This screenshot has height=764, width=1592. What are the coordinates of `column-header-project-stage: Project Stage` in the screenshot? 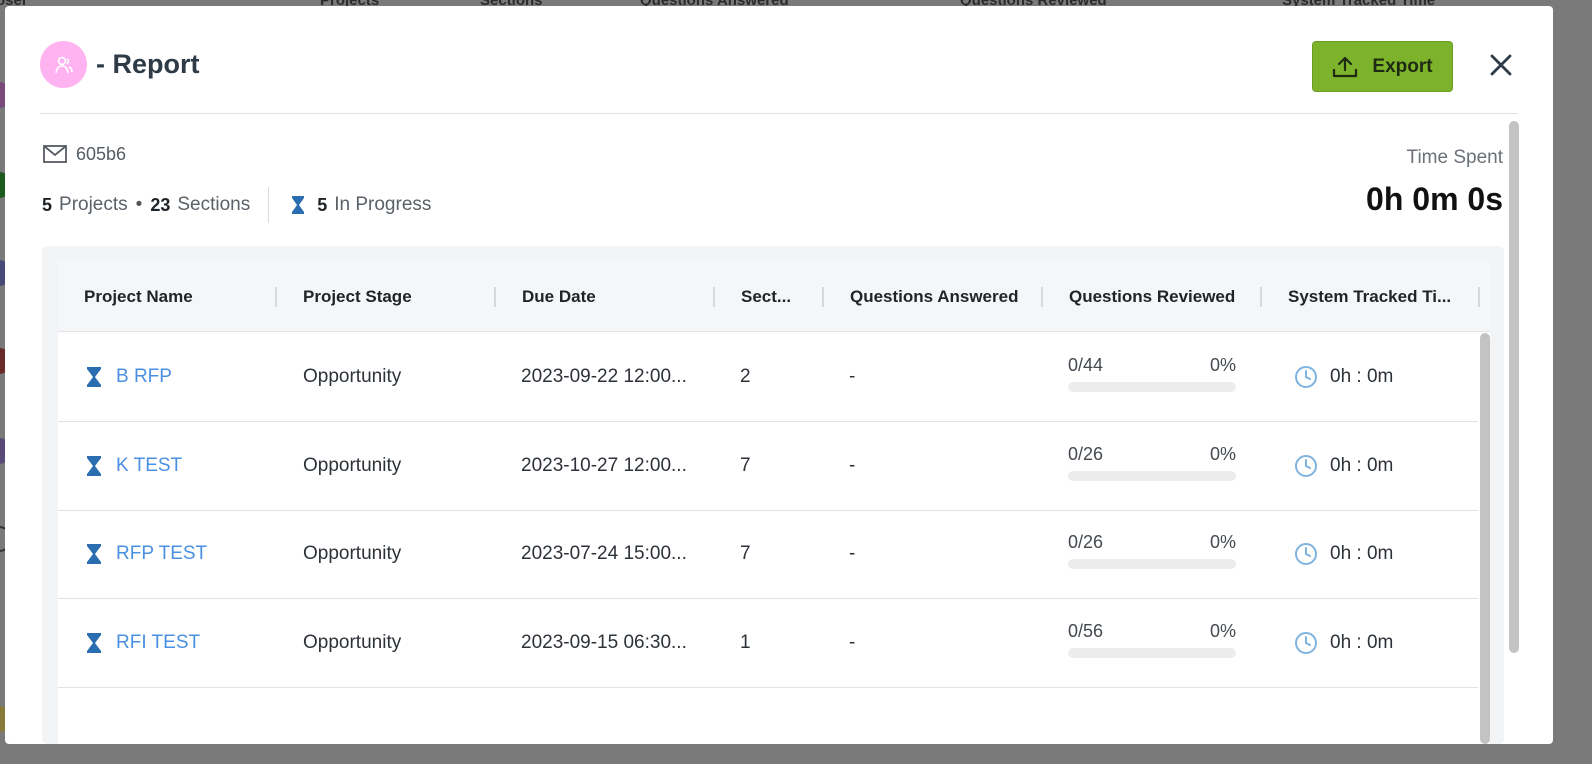 It's located at (386, 296).